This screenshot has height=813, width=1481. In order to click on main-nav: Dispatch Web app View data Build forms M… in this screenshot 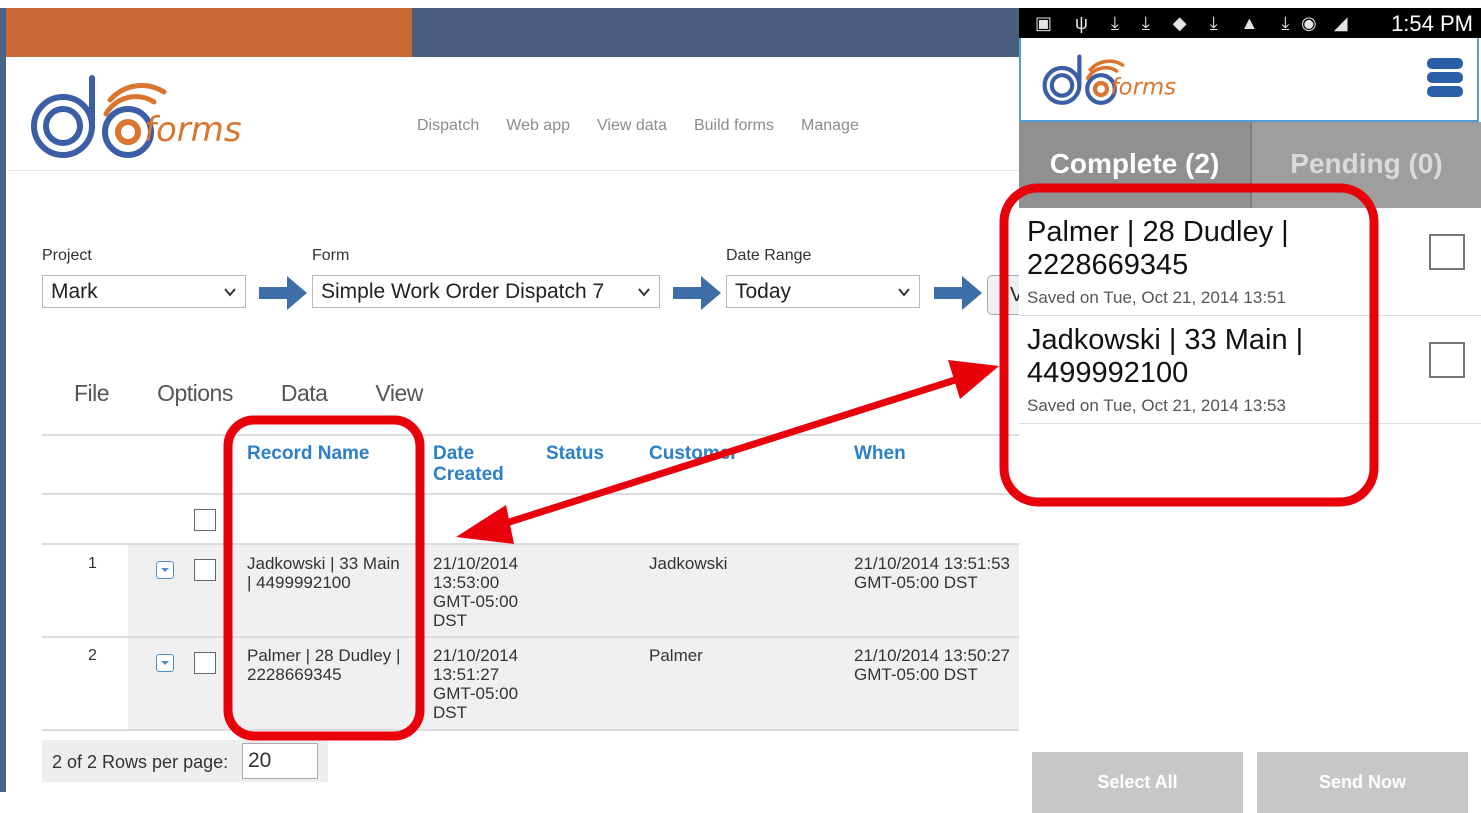, I will do `click(638, 126)`.